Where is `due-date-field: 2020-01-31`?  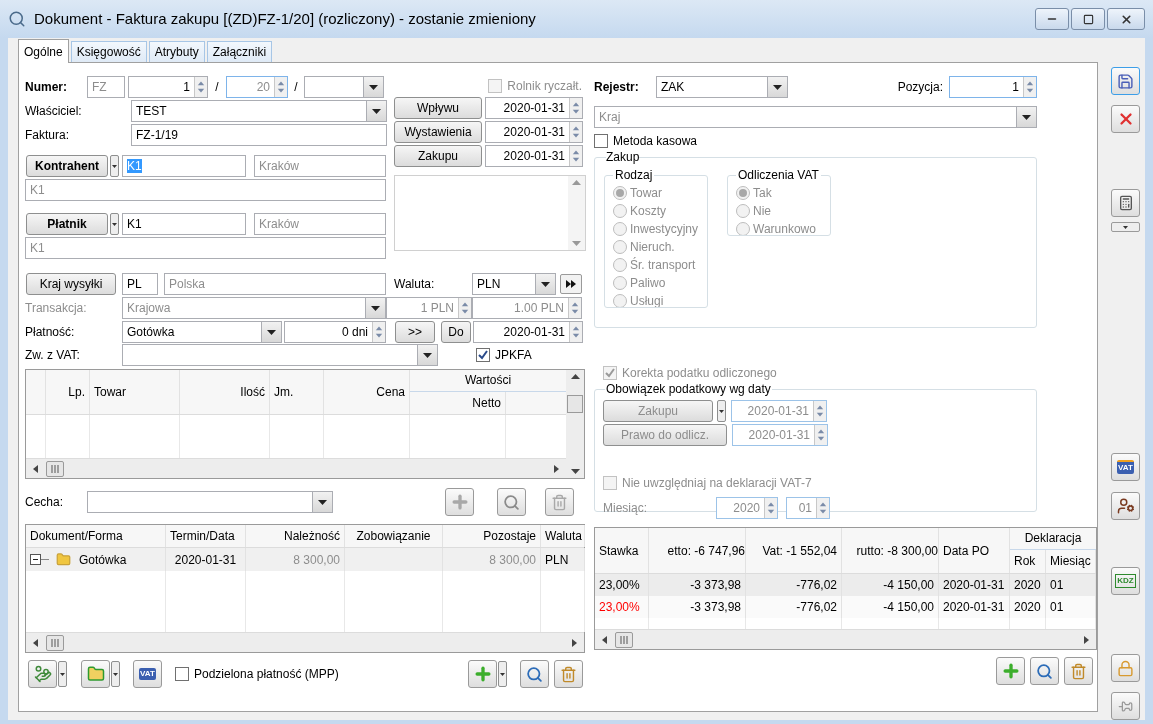 due-date-field: 2020-01-31 is located at coordinates (528, 332).